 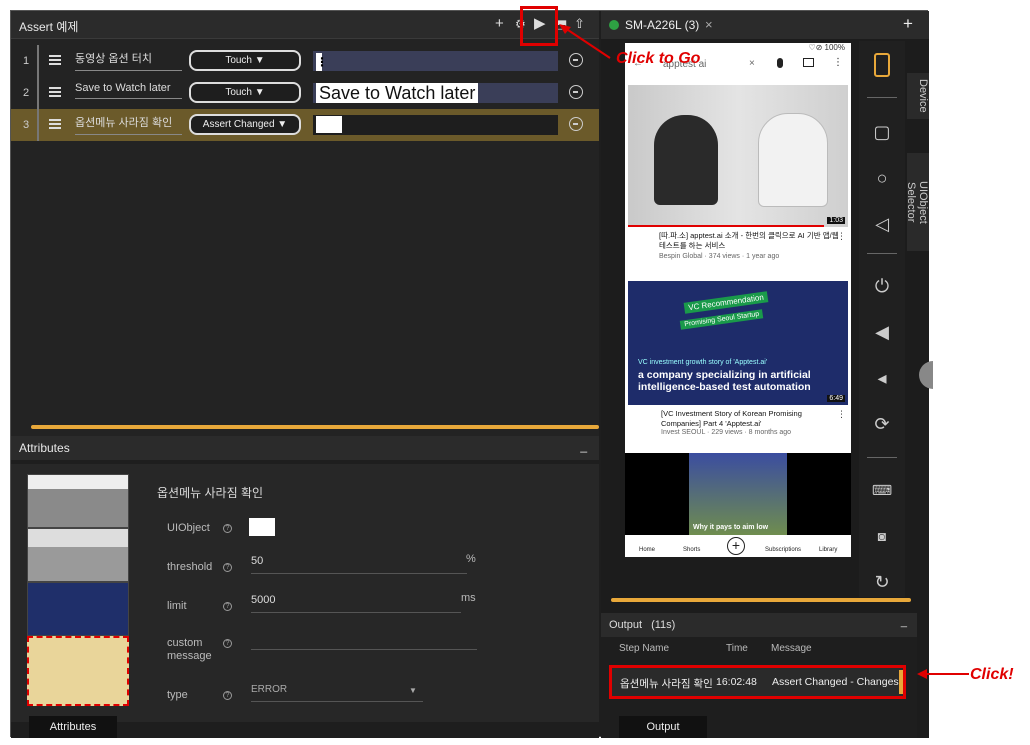 What do you see at coordinates (882, 490) in the screenshot?
I see `keyboard-icon: ⌨` at bounding box center [882, 490].